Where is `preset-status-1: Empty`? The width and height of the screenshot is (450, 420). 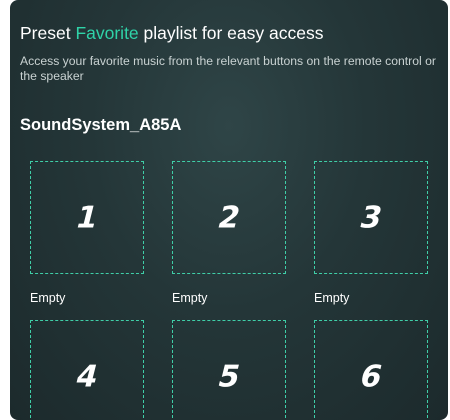
preset-status-1: Empty is located at coordinates (48, 298).